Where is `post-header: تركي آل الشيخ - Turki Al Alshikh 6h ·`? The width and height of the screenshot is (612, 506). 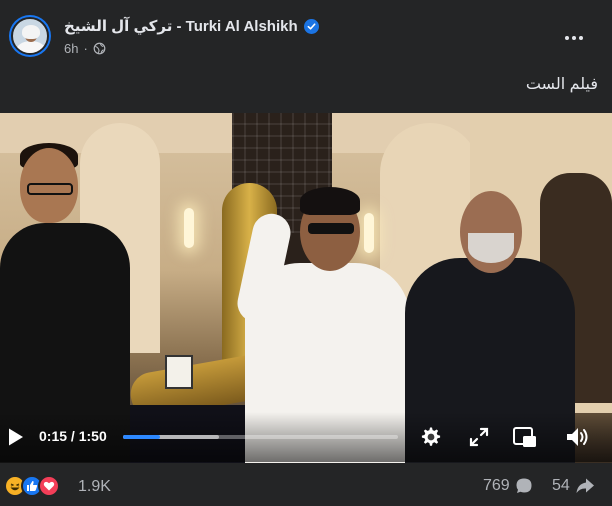
post-header: تركي آل الشيخ - Turki Al Alshikh 6h · is located at coordinates (306, 34).